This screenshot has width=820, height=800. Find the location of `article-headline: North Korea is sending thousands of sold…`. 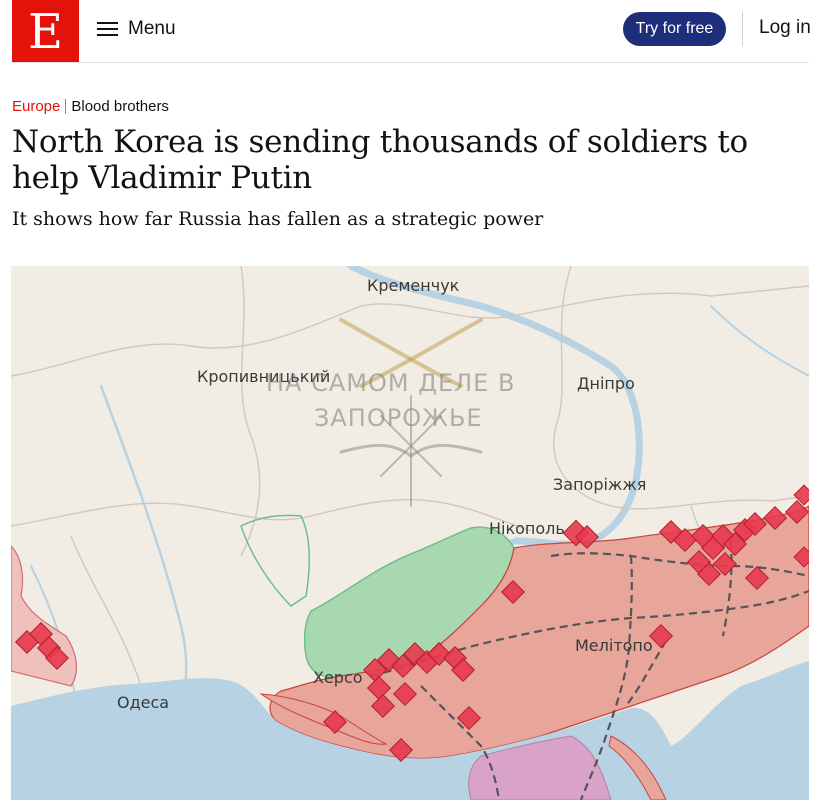

article-headline: North Korea is sending thousands of sold… is located at coordinates (380, 160).